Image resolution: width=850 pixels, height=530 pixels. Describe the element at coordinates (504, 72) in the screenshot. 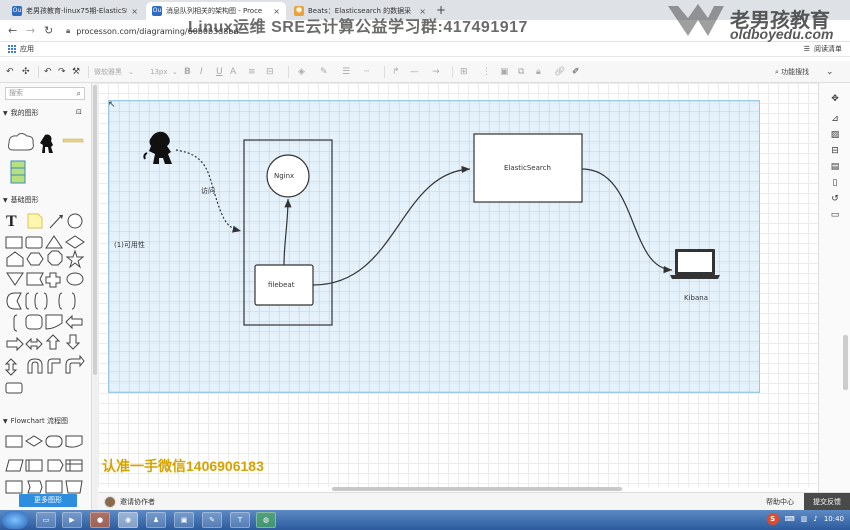

I see `group-icon: ▣` at that location.